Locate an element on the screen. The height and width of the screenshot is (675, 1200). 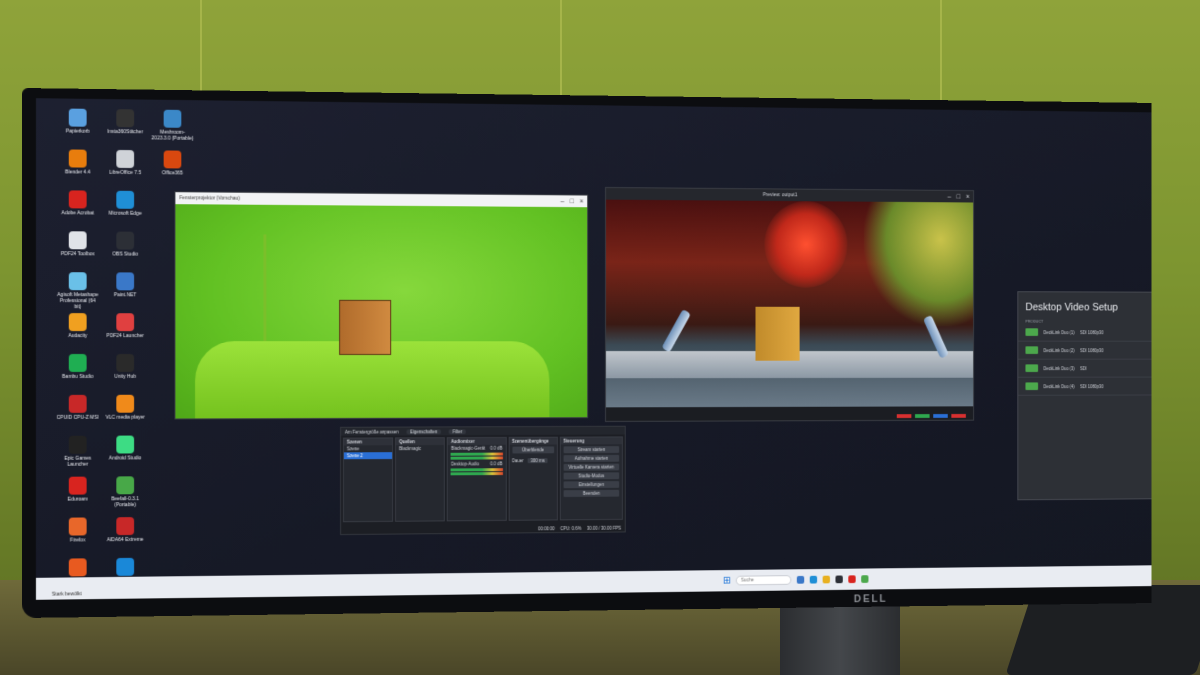
dvs-device-row: DeckLink Duo (3) SDI is located at coordinates (1085, 368).